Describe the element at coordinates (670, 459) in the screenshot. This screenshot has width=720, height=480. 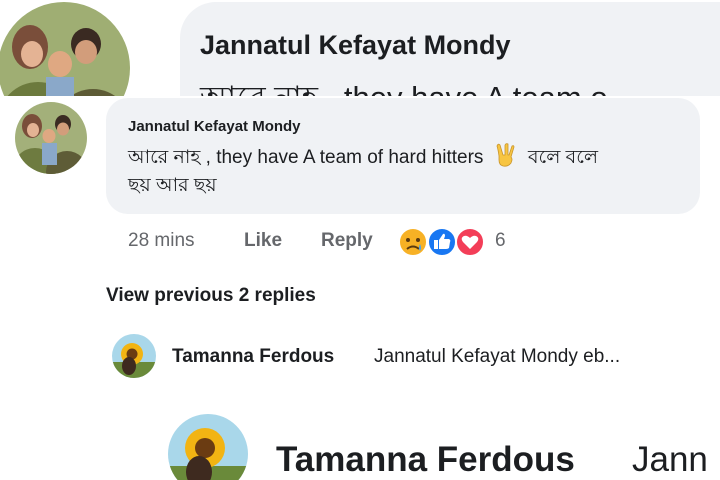
I see `reply-text-preview: Jann` at that location.